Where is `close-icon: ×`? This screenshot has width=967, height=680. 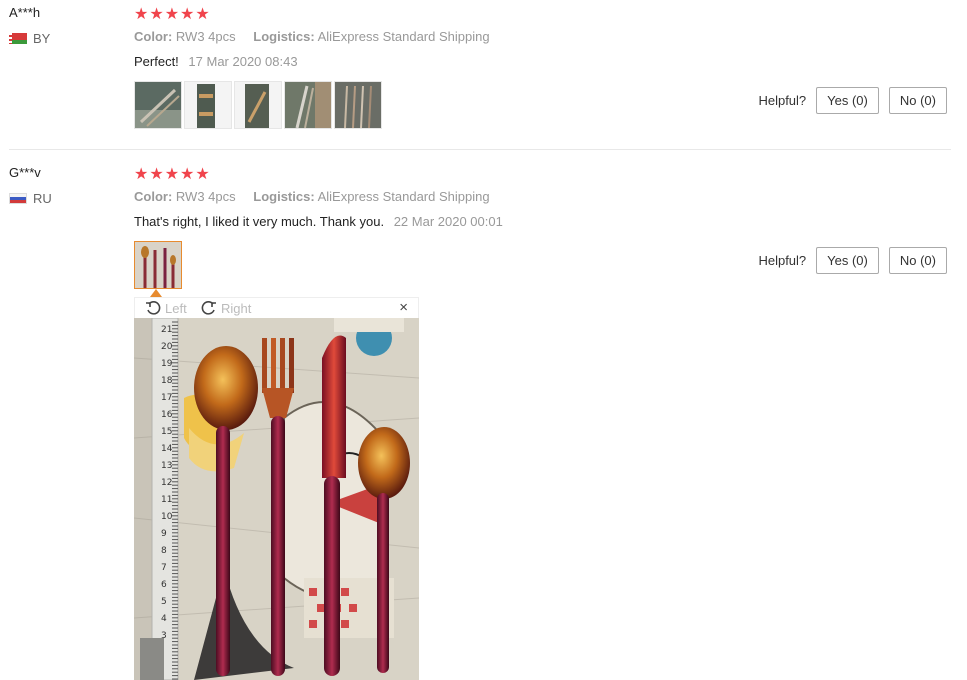 close-icon: × is located at coordinates (403, 307).